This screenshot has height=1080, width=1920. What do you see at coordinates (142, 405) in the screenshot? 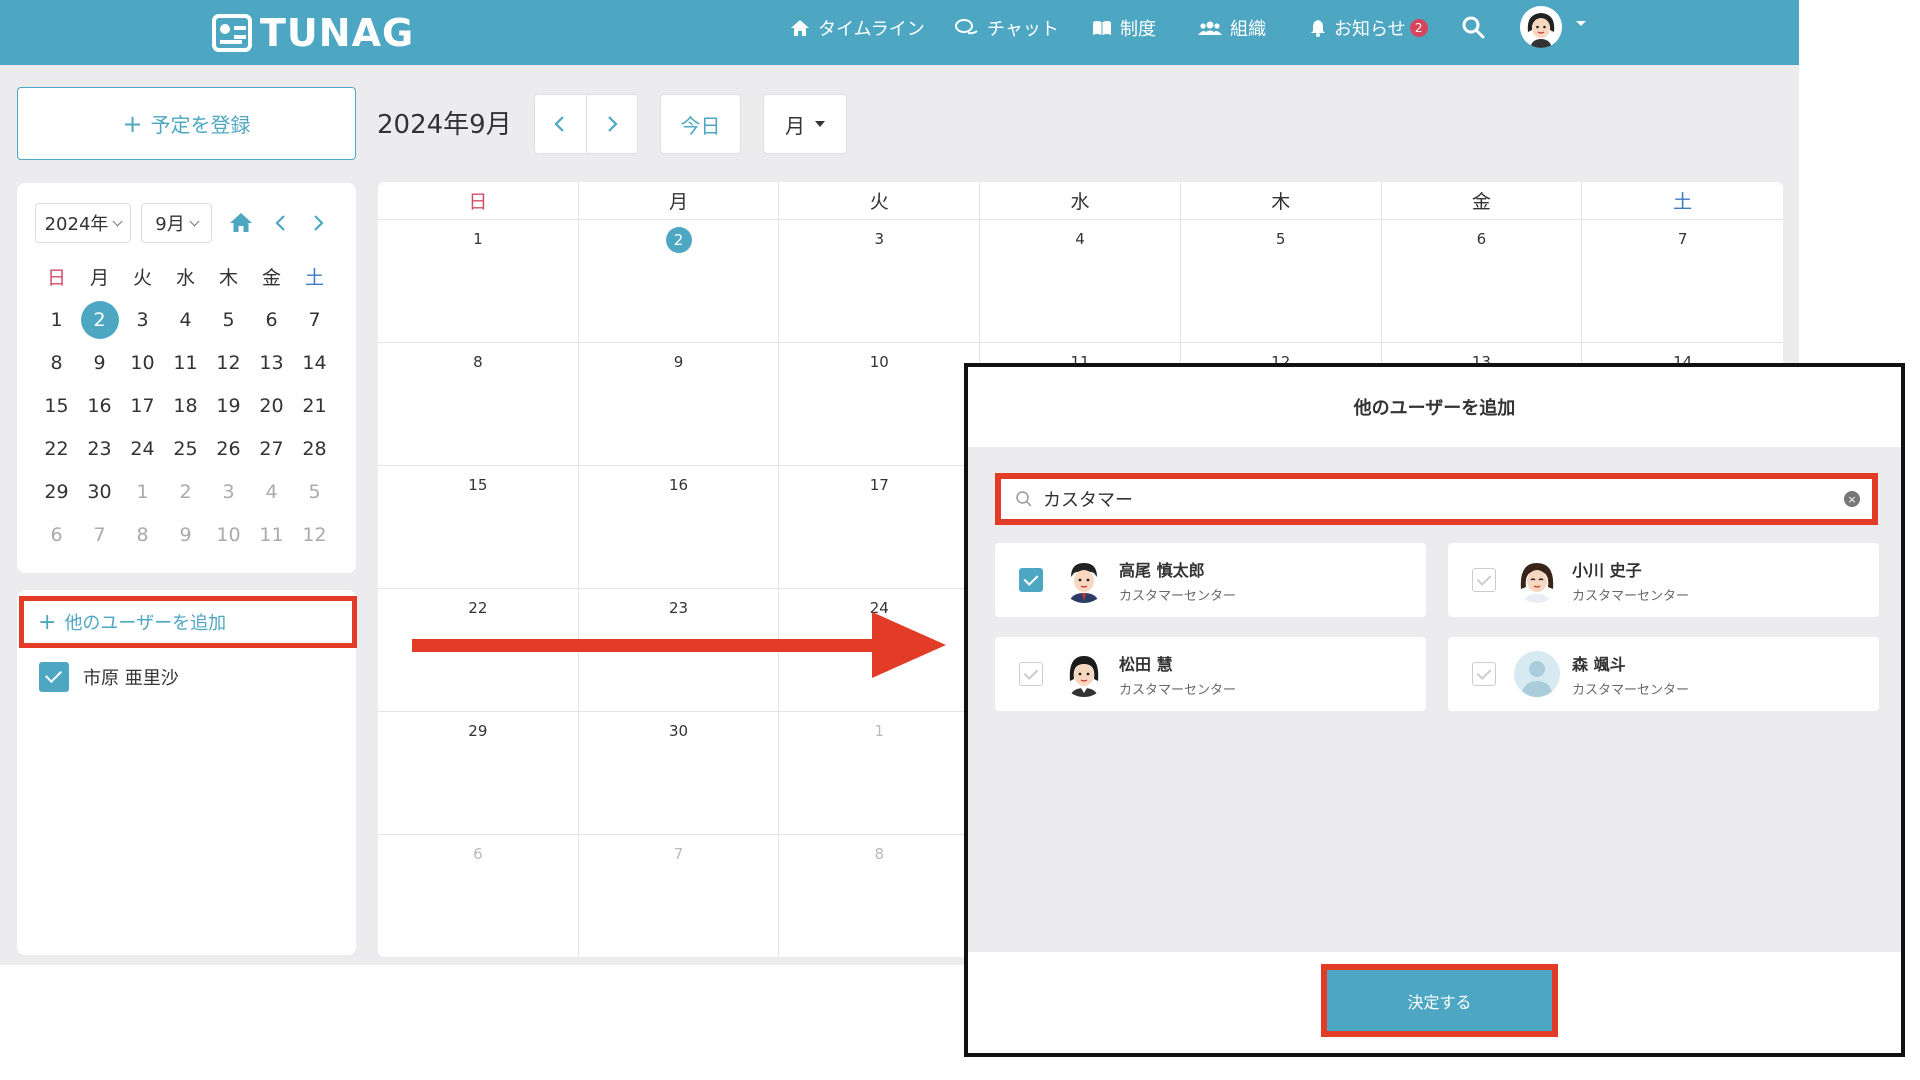
I see `mini-calendar-day: 17` at bounding box center [142, 405].